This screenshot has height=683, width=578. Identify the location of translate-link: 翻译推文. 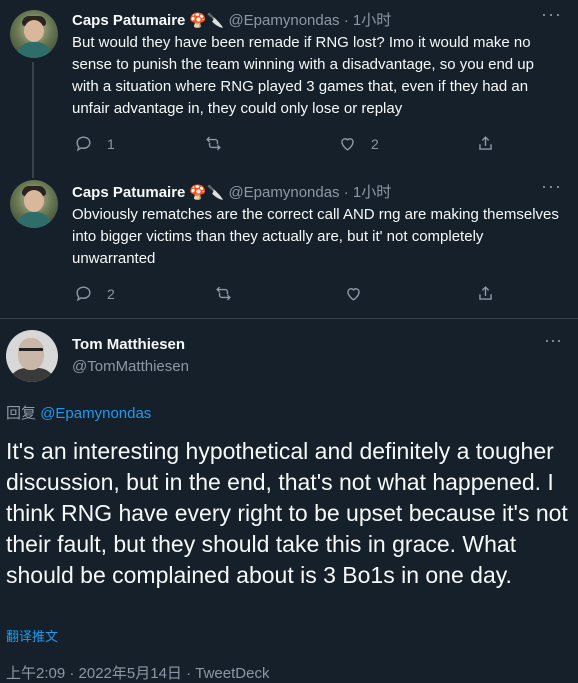
(32, 635).